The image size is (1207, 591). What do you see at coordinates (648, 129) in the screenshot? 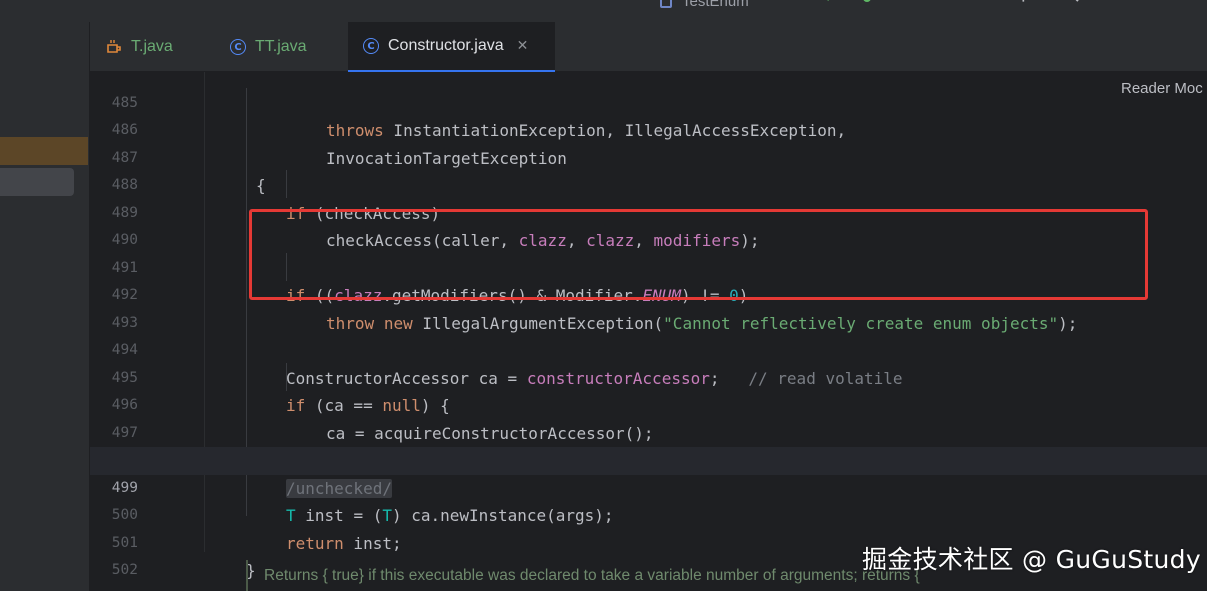
I see `code-line-486: 486 InvocationTargetException` at bounding box center [648, 129].